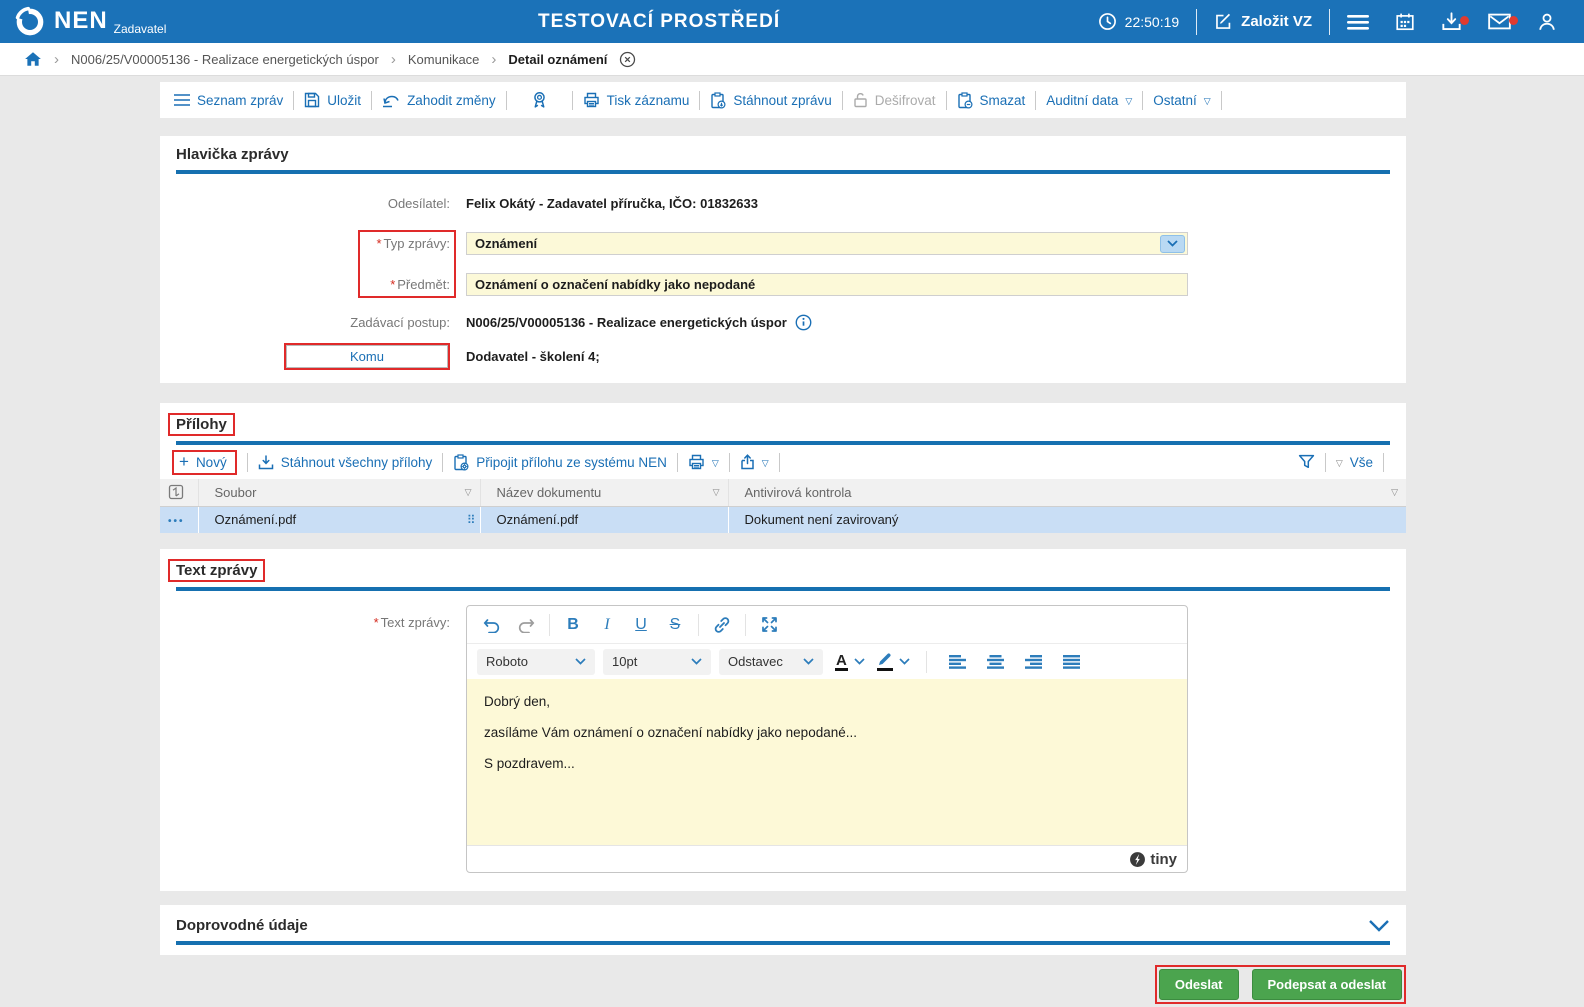 The height and width of the screenshot is (1007, 1584). I want to click on align-left-button, so click(958, 662).